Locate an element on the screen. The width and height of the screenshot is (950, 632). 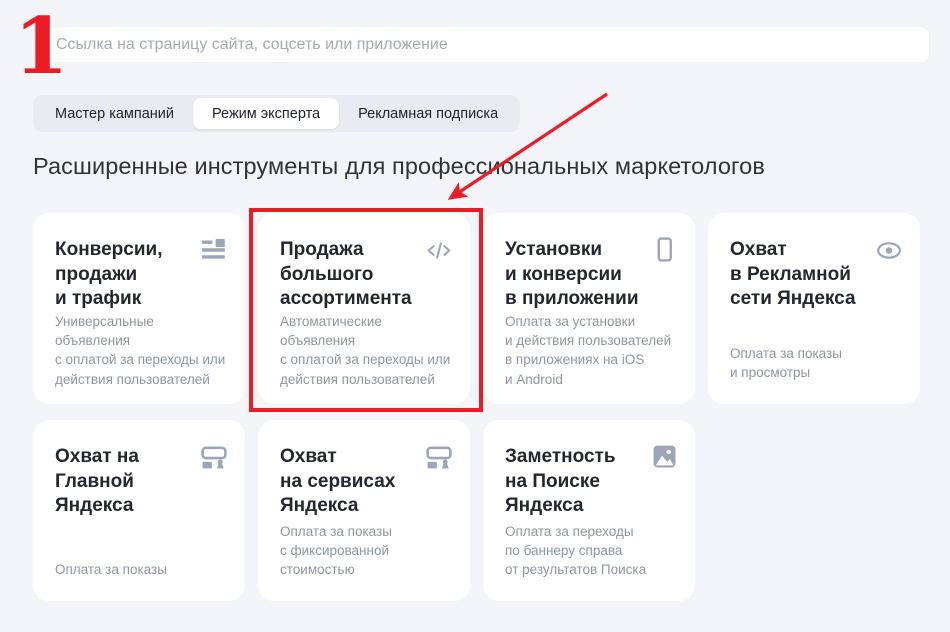
text-ad-icon is located at coordinates (214, 250).